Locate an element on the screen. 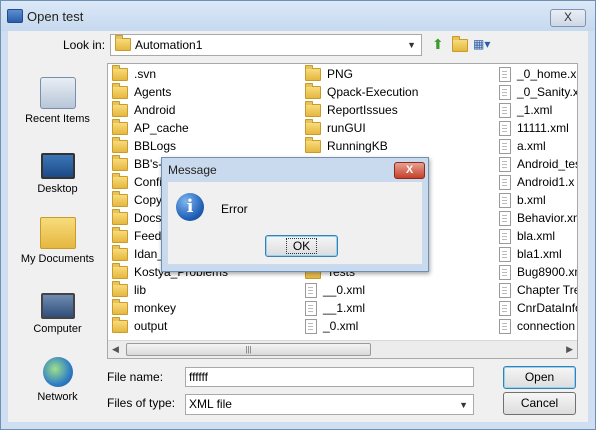 Image resolution: width=596 pixels, height=430 pixels. list-item: bla1.xml is located at coordinates (530, 254).